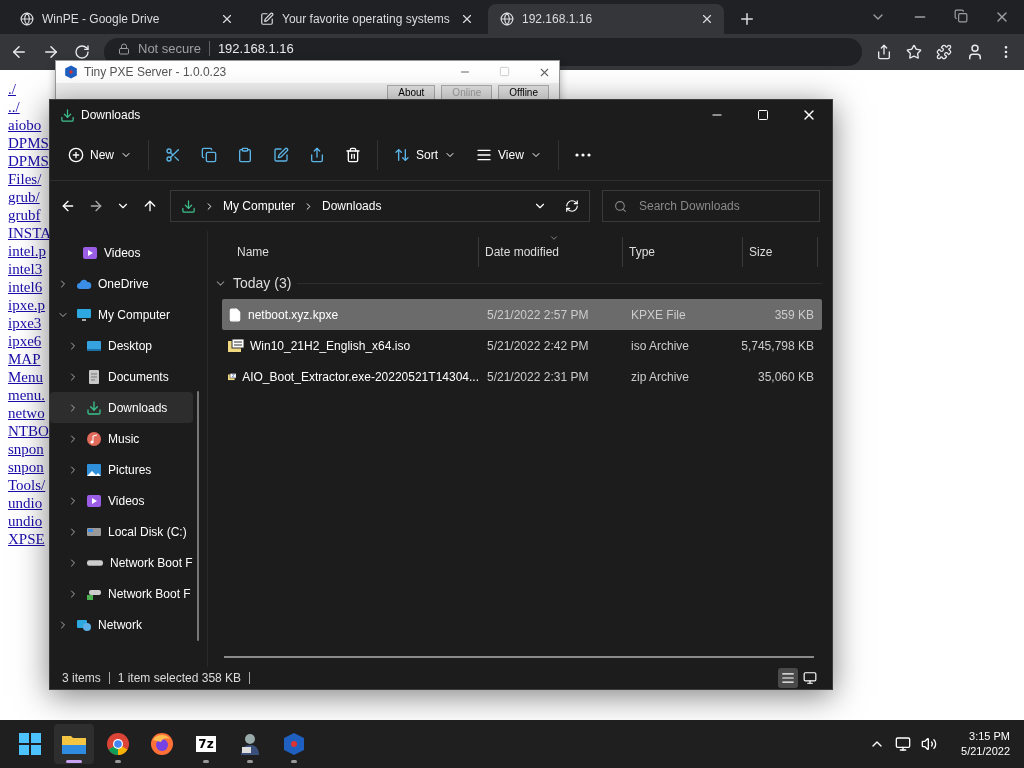  I want to click on file-date: 5/21/2022 2:31 PM, so click(538, 376).